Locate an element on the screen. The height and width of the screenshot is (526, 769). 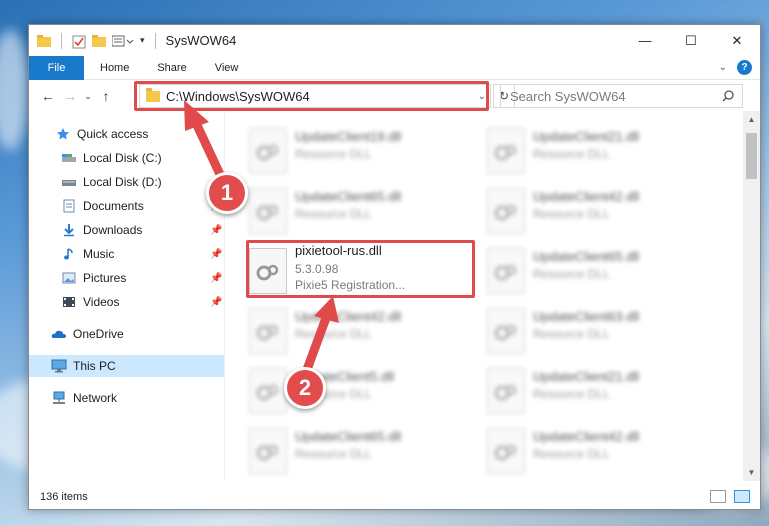
forward-arrow-icon: → is located at coordinates (70, 96).